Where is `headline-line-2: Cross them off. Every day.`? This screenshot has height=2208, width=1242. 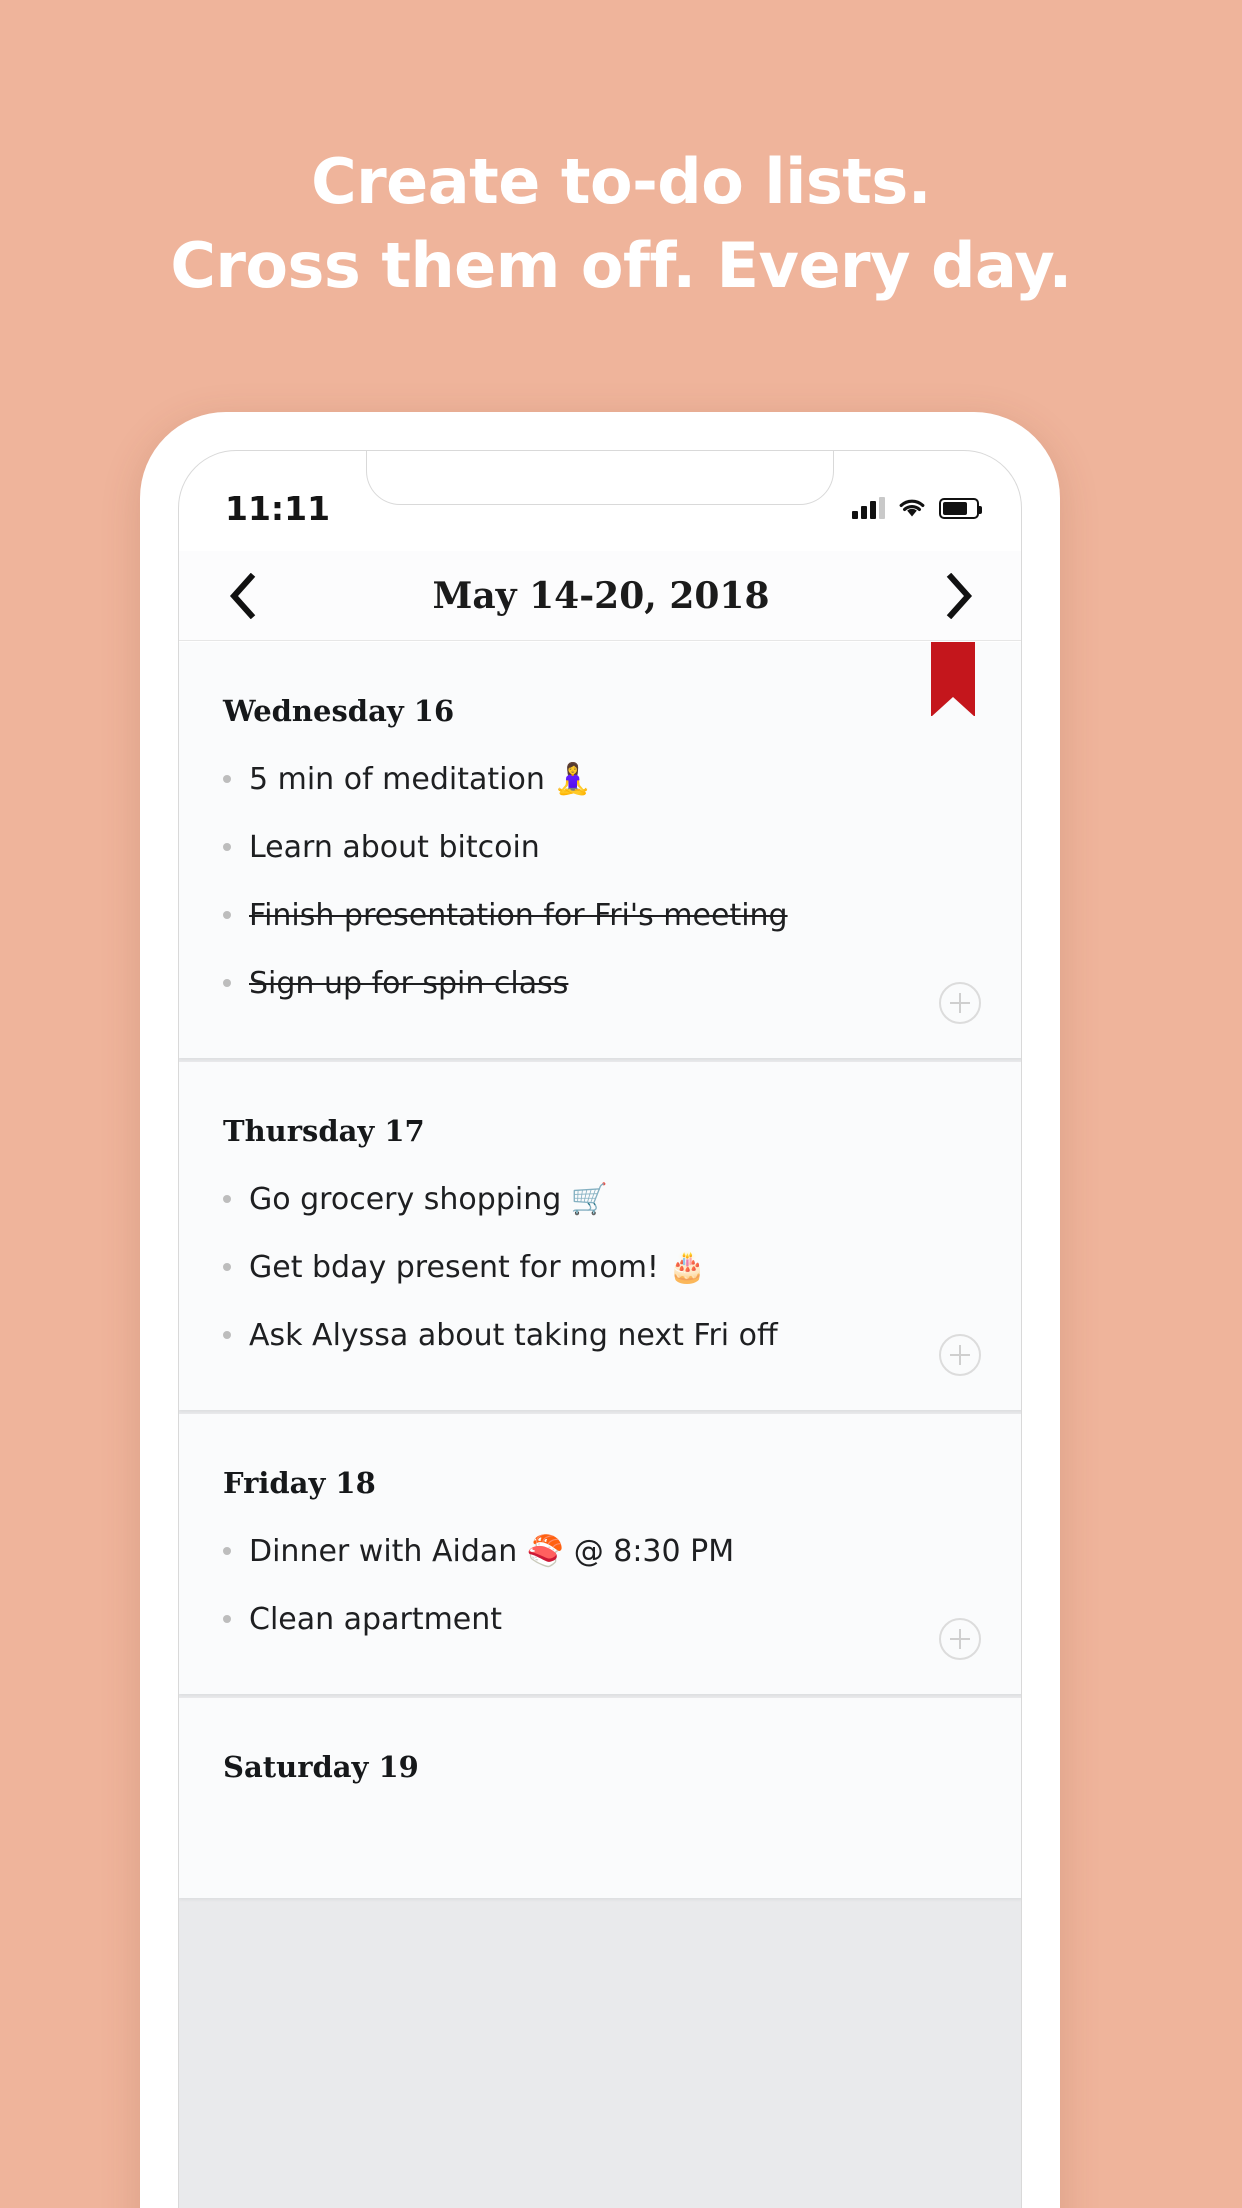
headline-line-2: Cross them off. Every day. is located at coordinates (621, 265).